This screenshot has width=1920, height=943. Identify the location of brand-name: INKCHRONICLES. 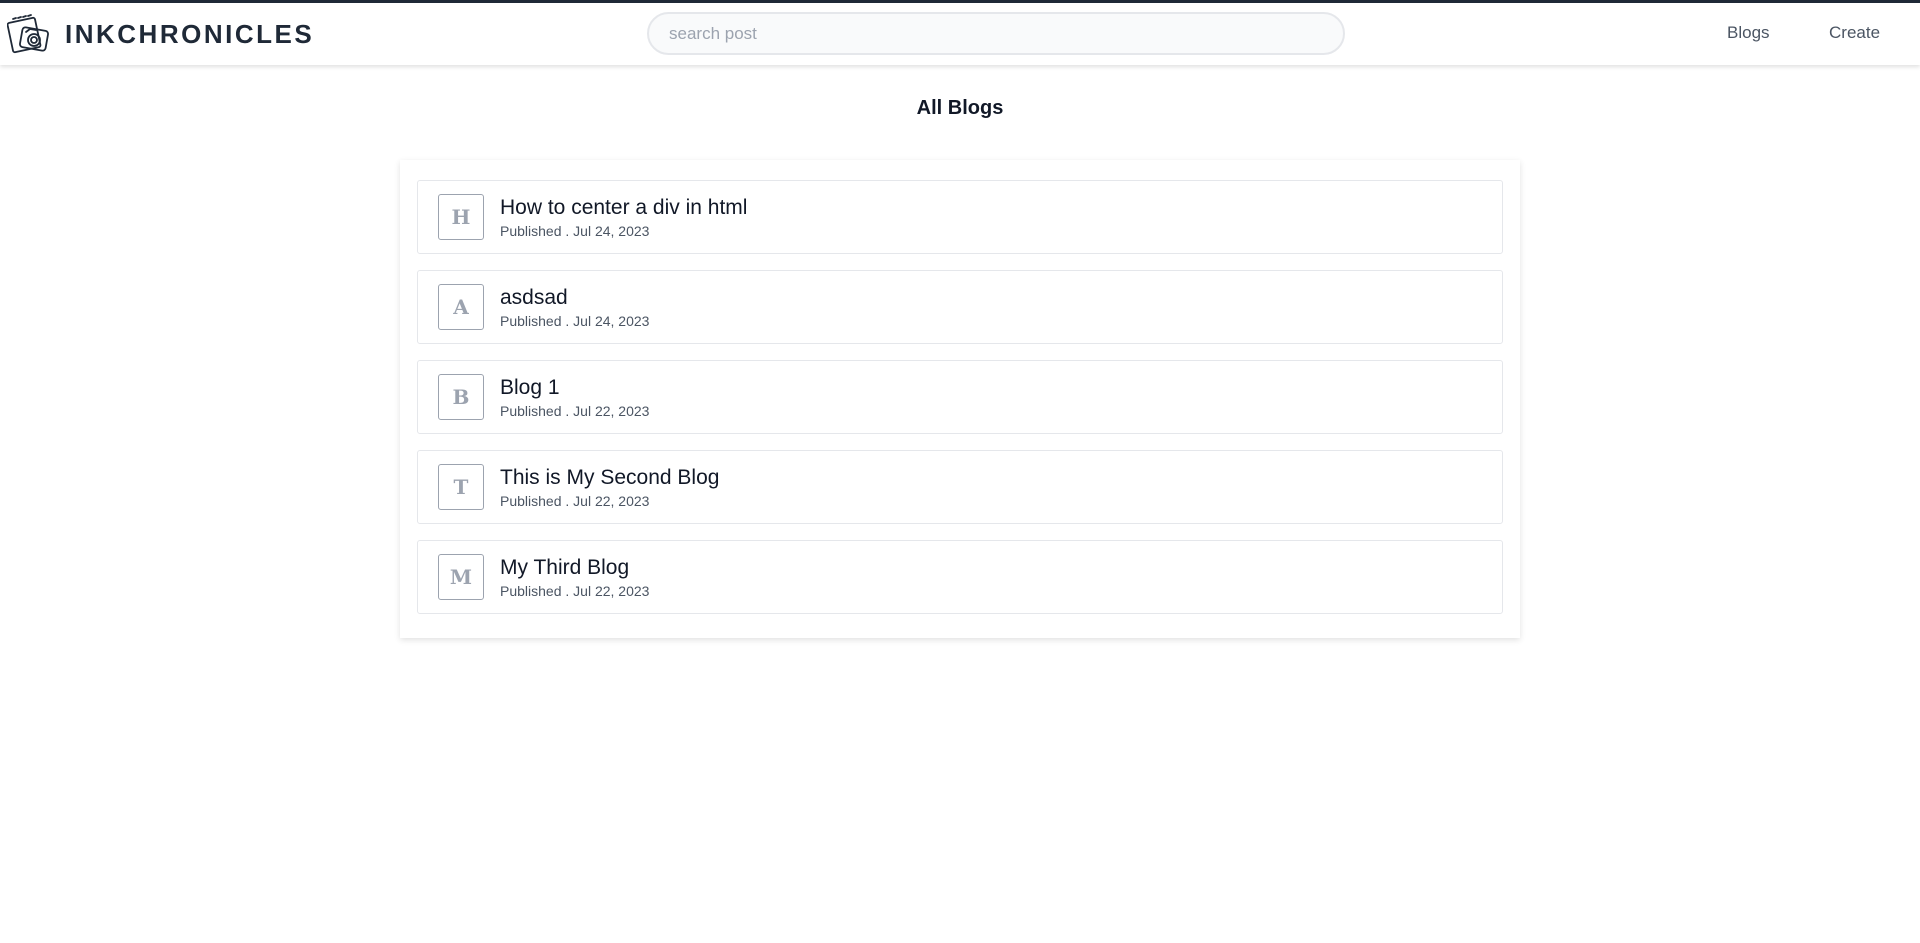
(190, 33).